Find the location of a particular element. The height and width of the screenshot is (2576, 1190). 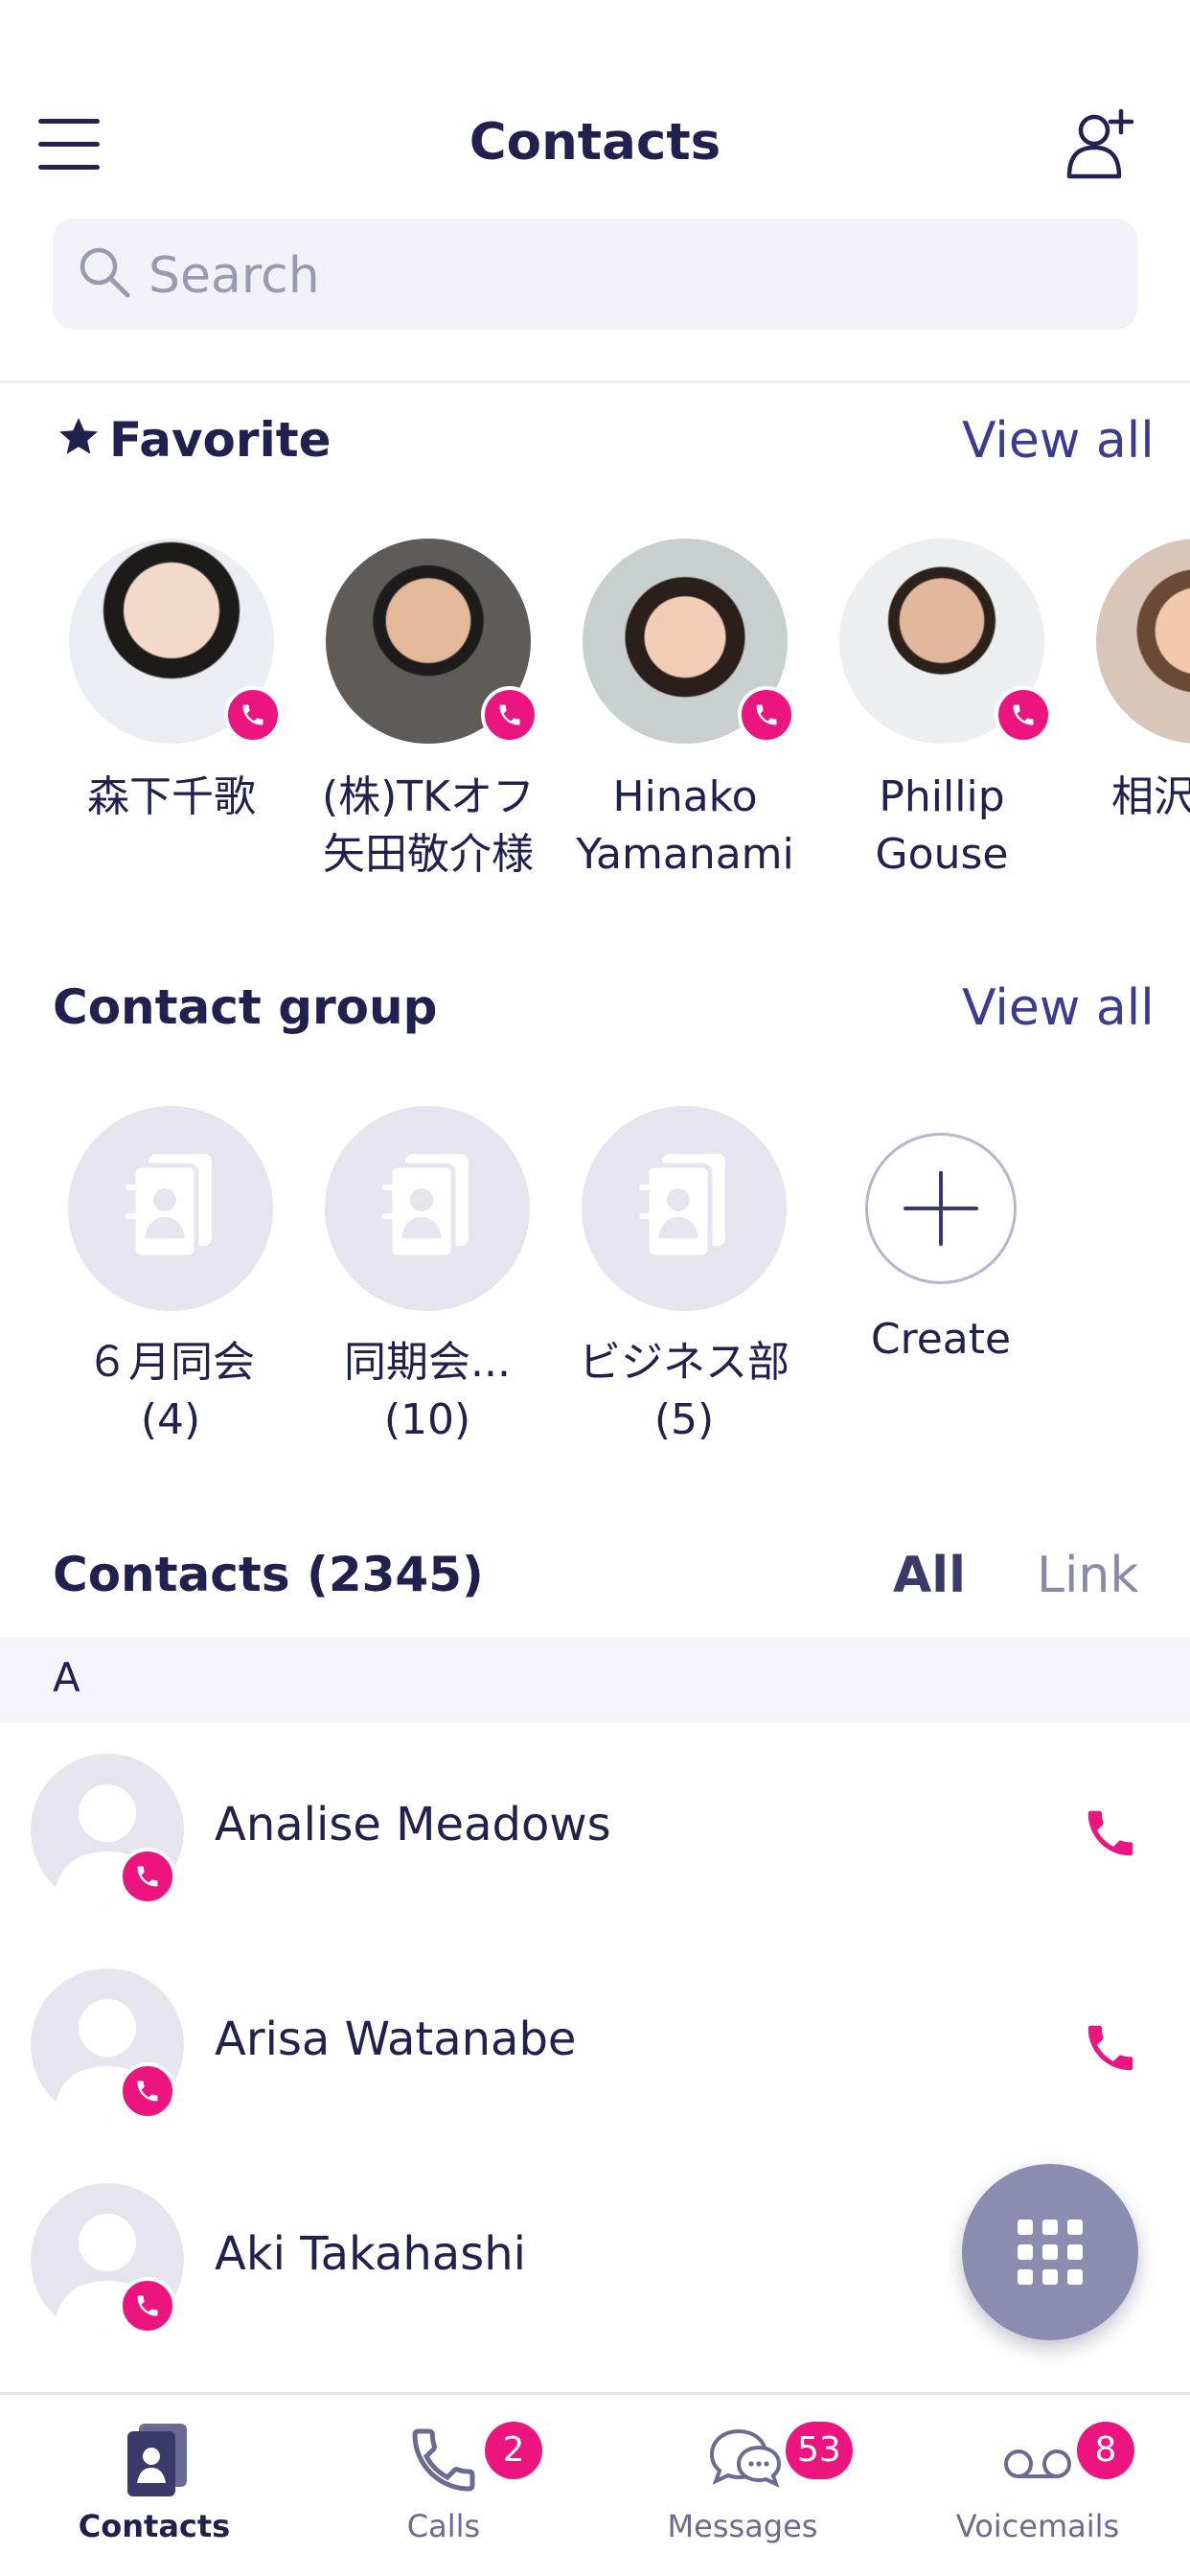

index-header: A is located at coordinates (595, 1680).